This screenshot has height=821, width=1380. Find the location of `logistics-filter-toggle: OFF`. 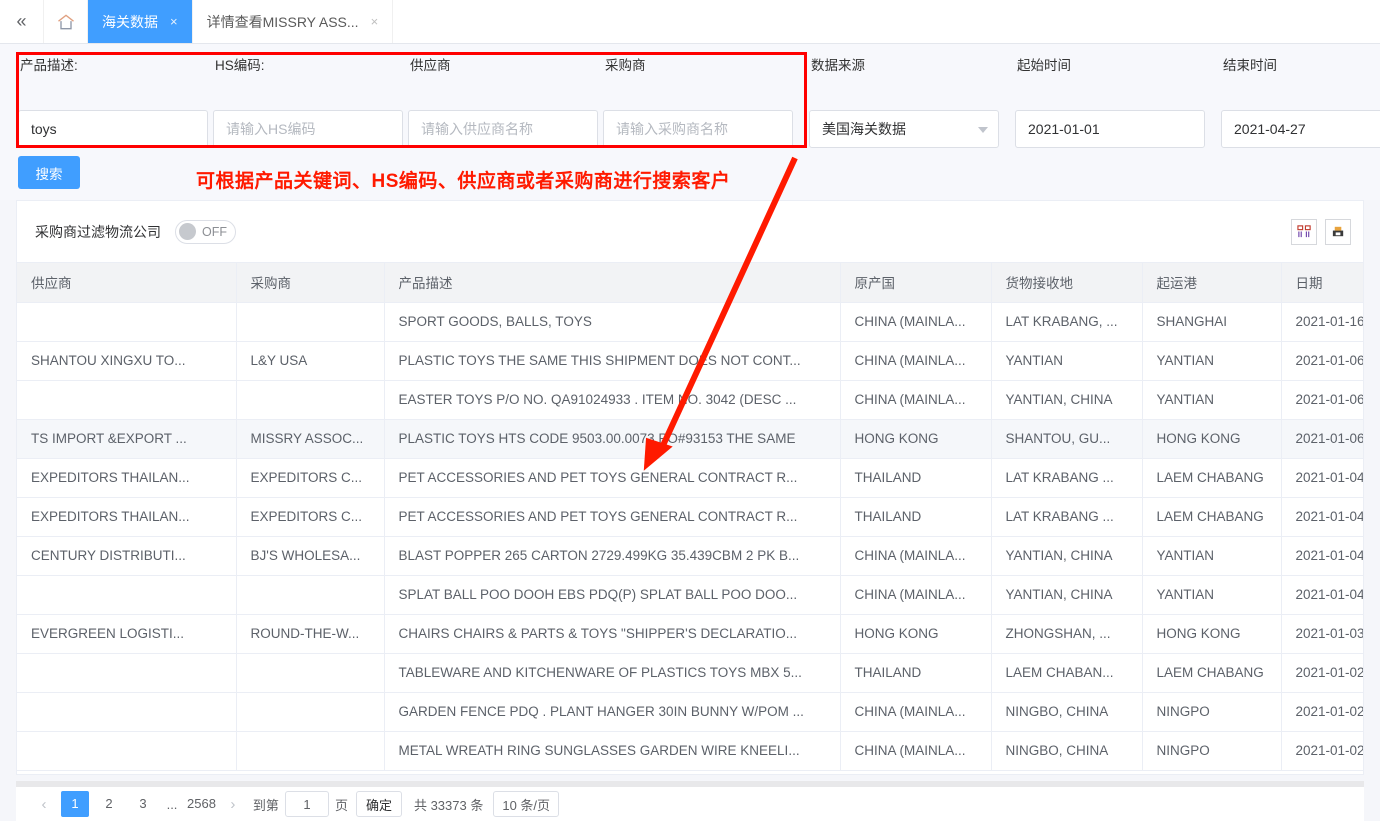

logistics-filter-toggle: OFF is located at coordinates (205, 231).